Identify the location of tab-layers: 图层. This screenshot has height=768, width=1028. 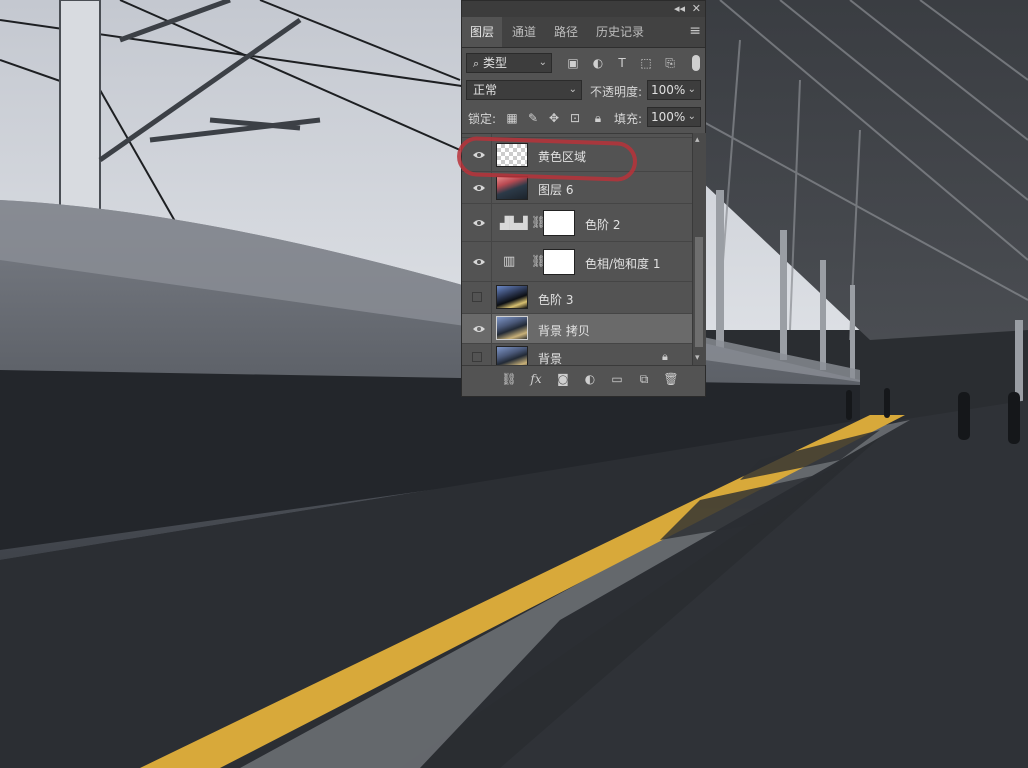
(482, 32).